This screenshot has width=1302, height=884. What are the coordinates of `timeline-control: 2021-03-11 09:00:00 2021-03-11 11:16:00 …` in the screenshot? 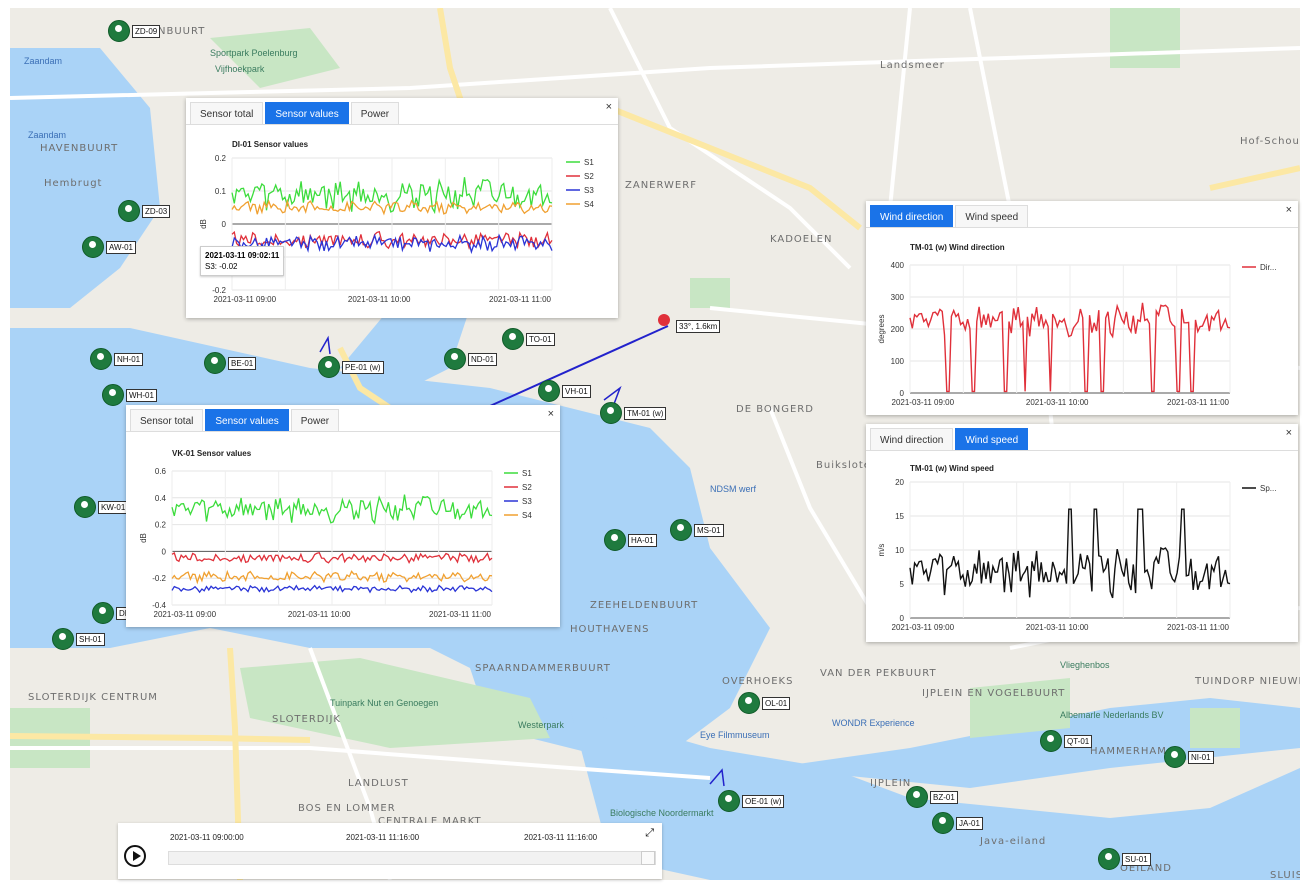 It's located at (390, 851).